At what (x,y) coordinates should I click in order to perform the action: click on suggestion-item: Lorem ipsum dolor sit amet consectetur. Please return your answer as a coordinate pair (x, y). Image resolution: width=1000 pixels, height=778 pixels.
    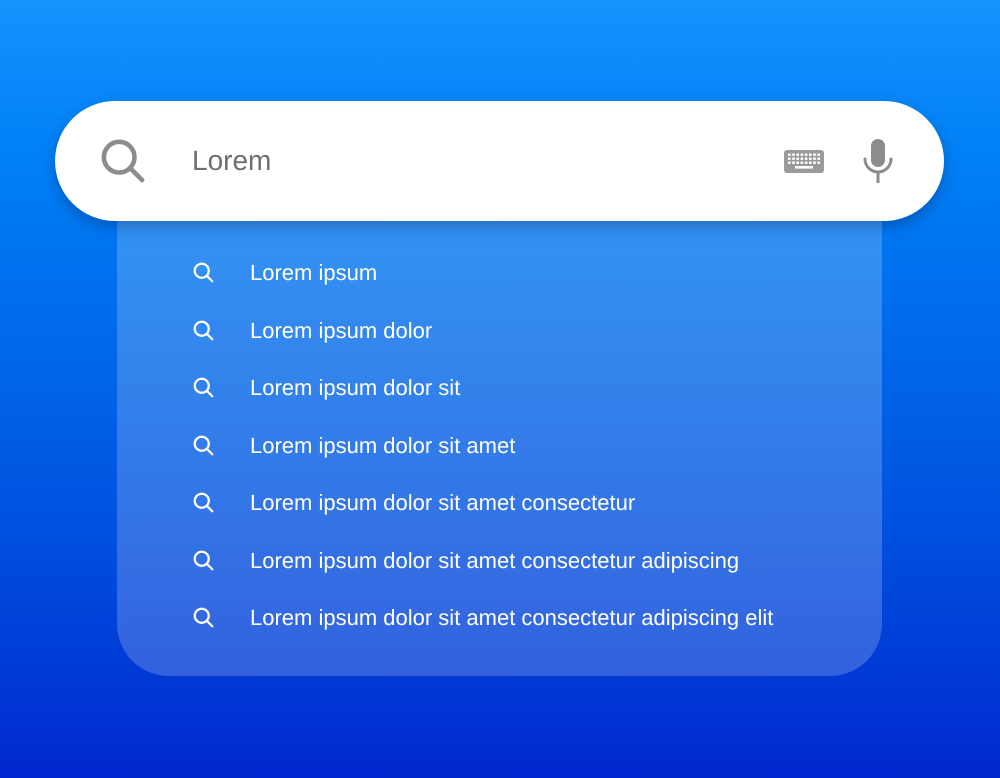
    Looking at the image, I should click on (499, 503).